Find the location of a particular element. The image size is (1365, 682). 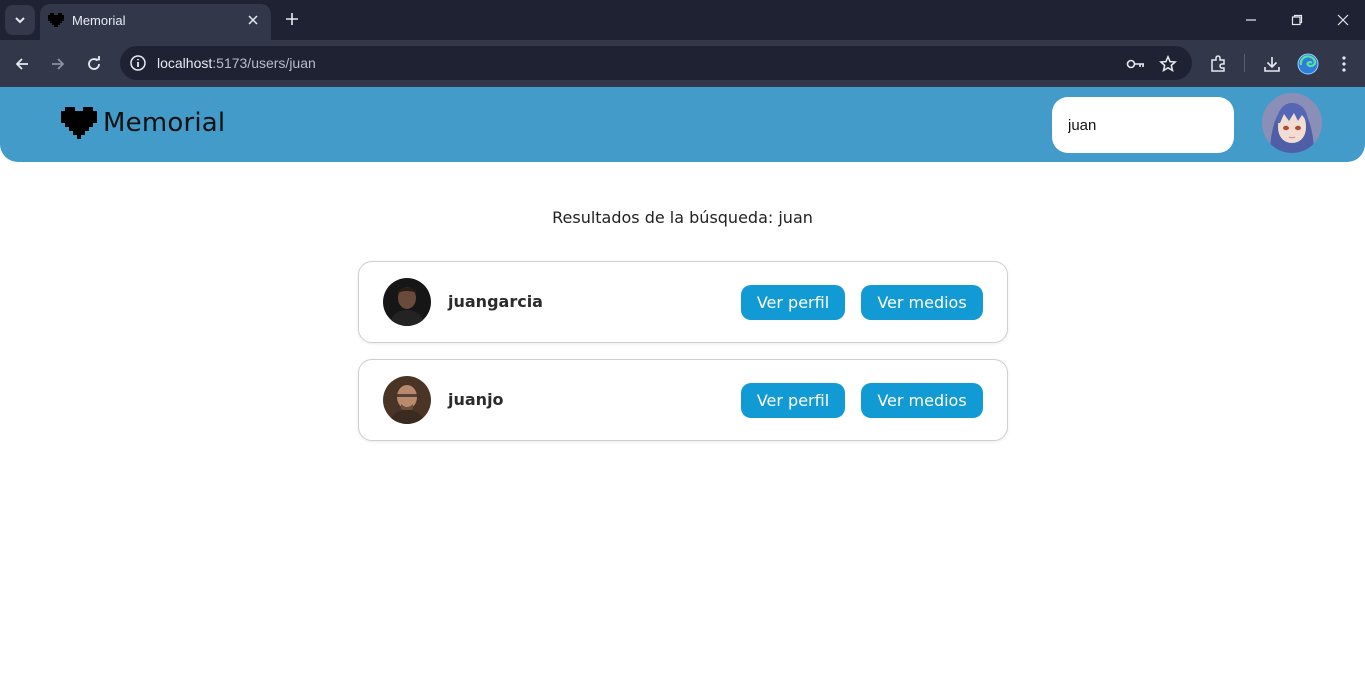

current-user-avatar is located at coordinates (1292, 123).